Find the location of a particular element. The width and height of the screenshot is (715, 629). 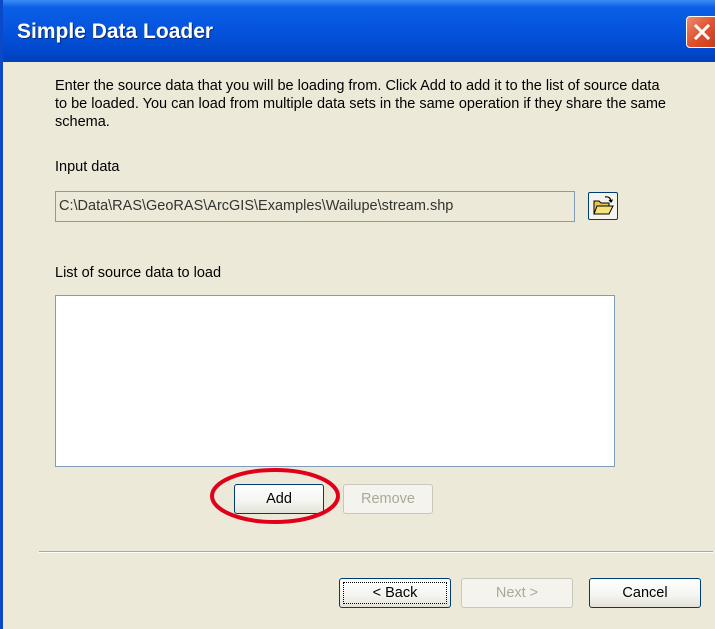

annotation-circle is located at coordinates (275, 496).